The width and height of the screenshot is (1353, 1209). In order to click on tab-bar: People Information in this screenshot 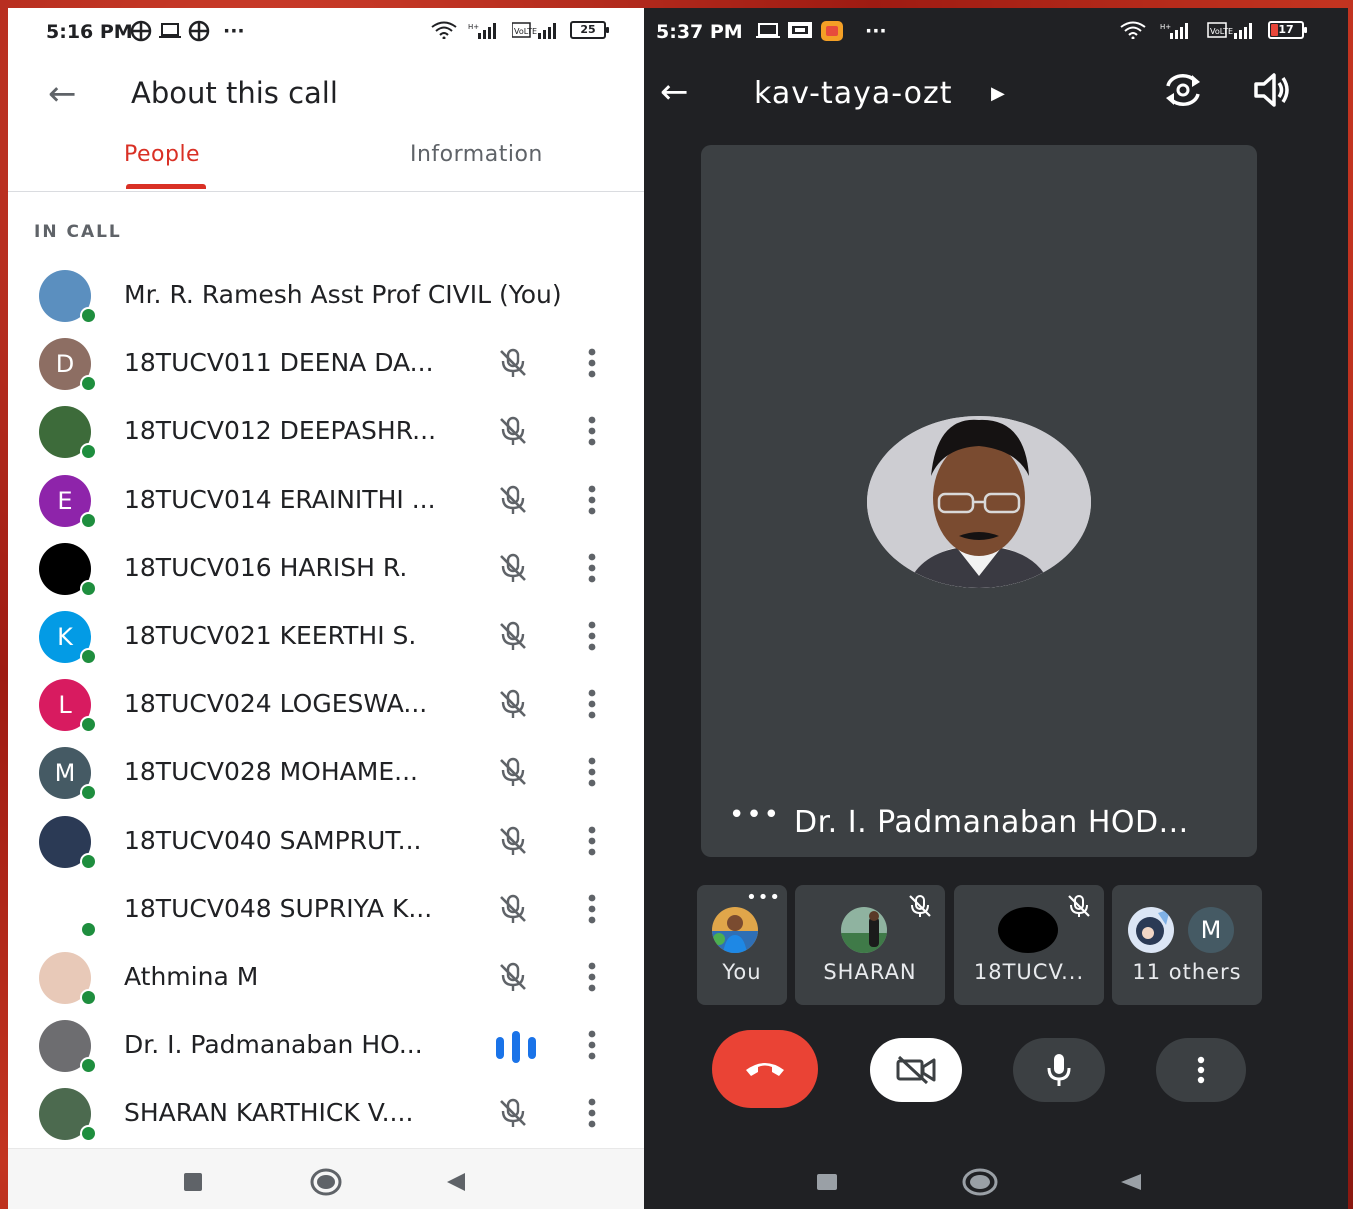, I will do `click(326, 165)`.